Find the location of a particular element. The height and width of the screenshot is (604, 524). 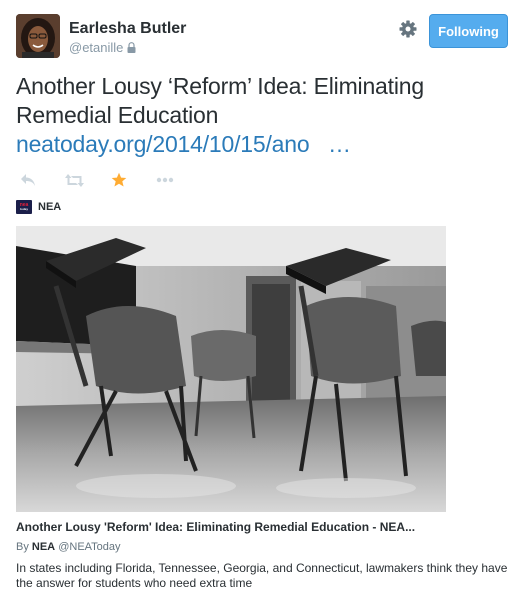

more-button is located at coordinates (165, 180).